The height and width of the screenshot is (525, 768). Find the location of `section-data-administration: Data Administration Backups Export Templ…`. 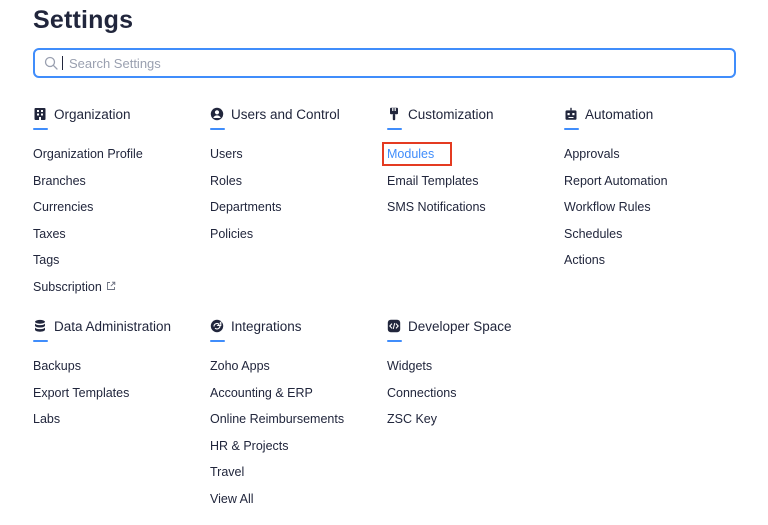

section-data-administration: Data Administration Backups Export Templ… is located at coordinates (102, 377).